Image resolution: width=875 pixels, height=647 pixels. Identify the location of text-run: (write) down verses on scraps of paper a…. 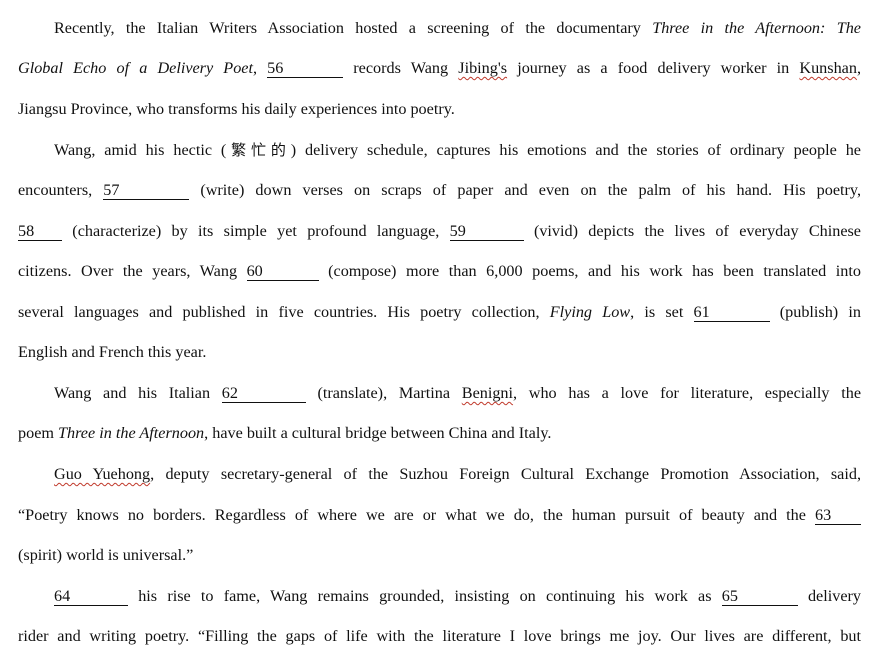
(525, 190).